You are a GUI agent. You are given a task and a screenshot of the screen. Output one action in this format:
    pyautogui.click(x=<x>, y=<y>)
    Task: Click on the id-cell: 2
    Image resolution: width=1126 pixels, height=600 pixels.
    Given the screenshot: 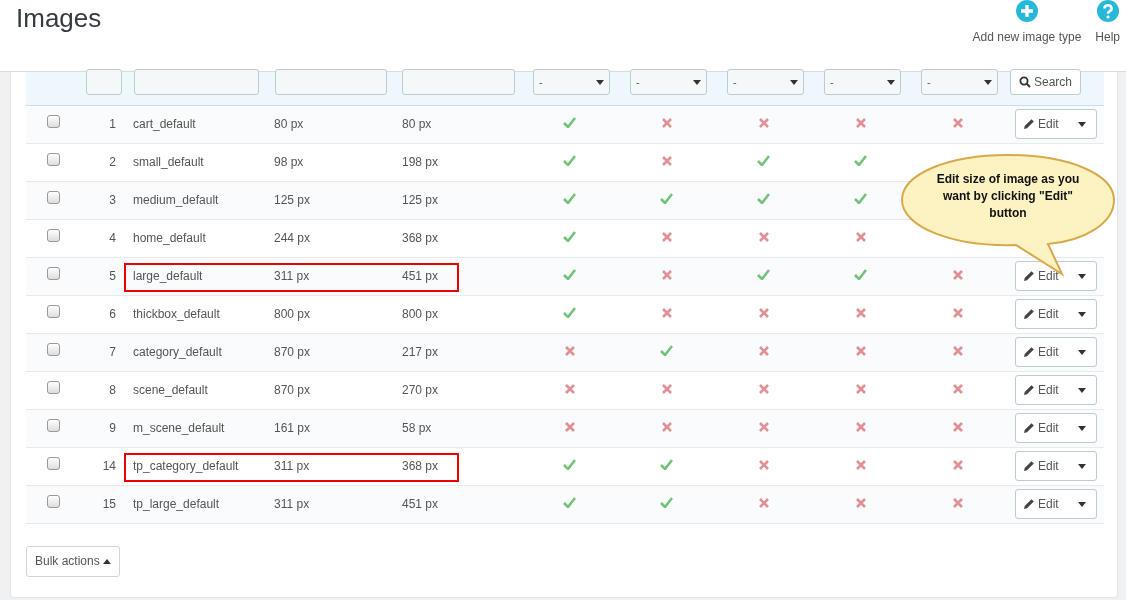 What is the action you would take?
    pyautogui.click(x=112, y=162)
    